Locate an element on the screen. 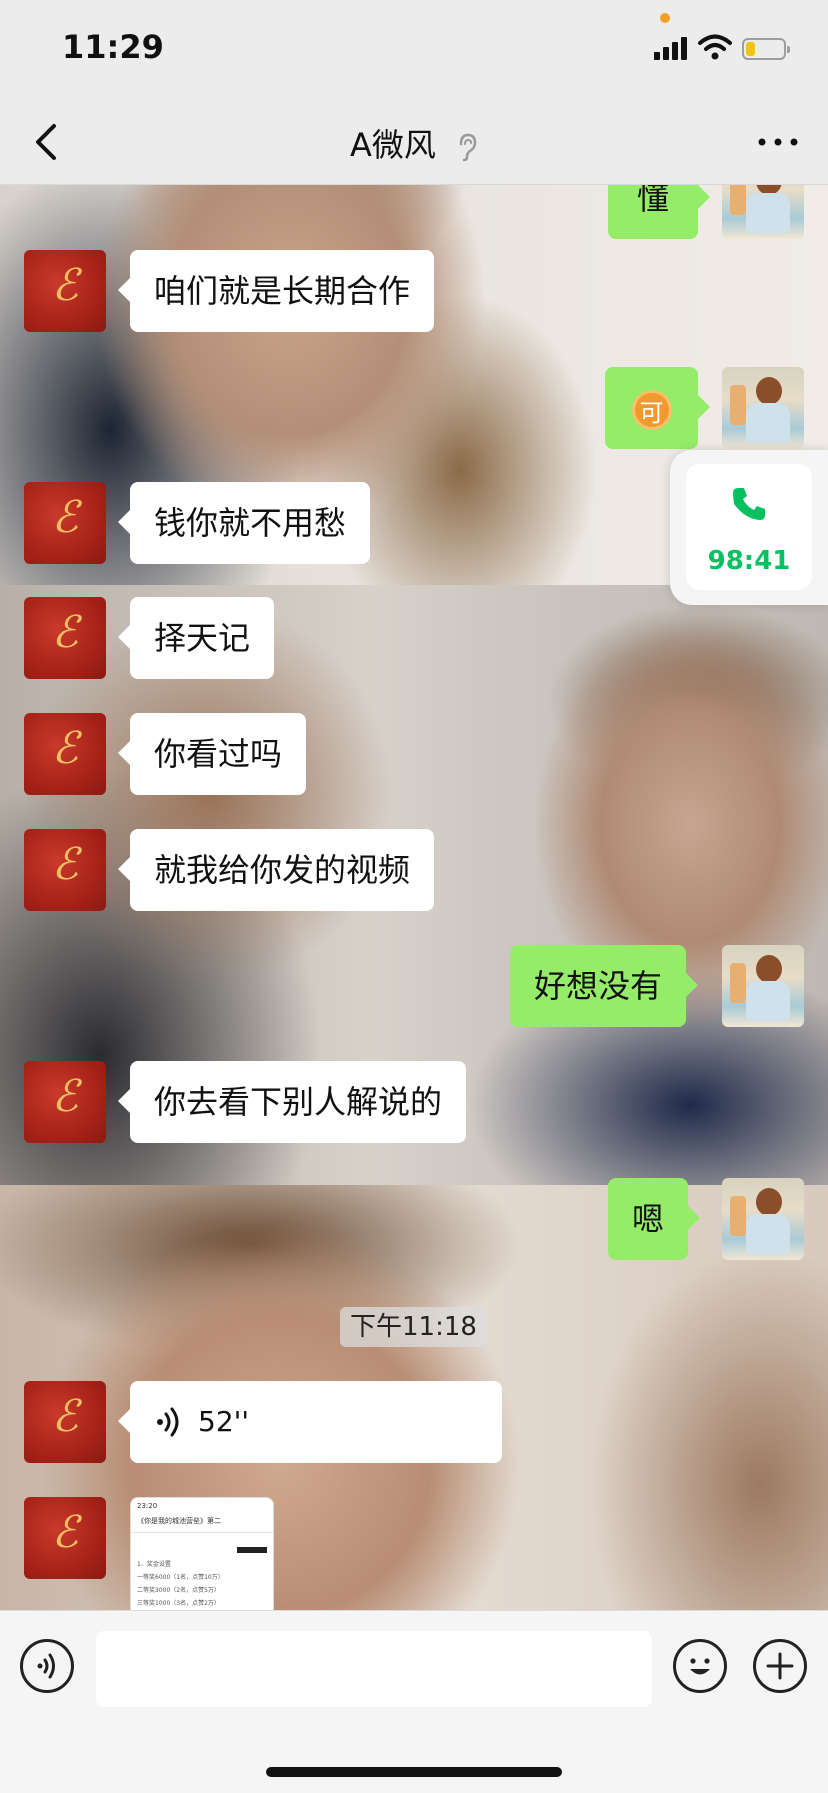 Image resolution: width=828 pixels, height=1793 pixels. wifi-icon is located at coordinates (715, 47).